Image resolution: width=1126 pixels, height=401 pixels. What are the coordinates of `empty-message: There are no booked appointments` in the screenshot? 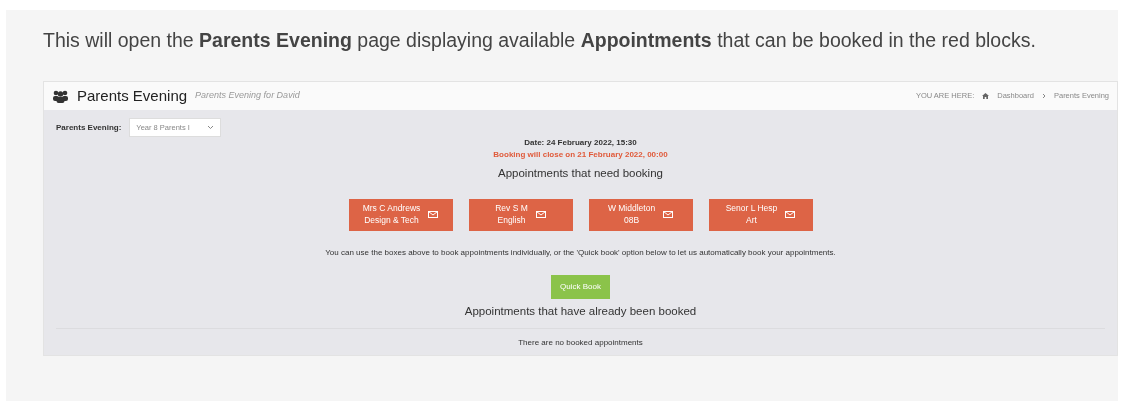 It's located at (580, 342).